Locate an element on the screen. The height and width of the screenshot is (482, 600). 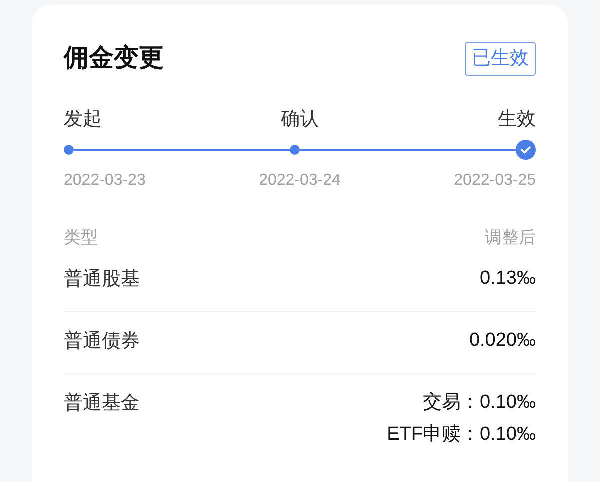
step-date: 2022-03-25 is located at coordinates (495, 181).